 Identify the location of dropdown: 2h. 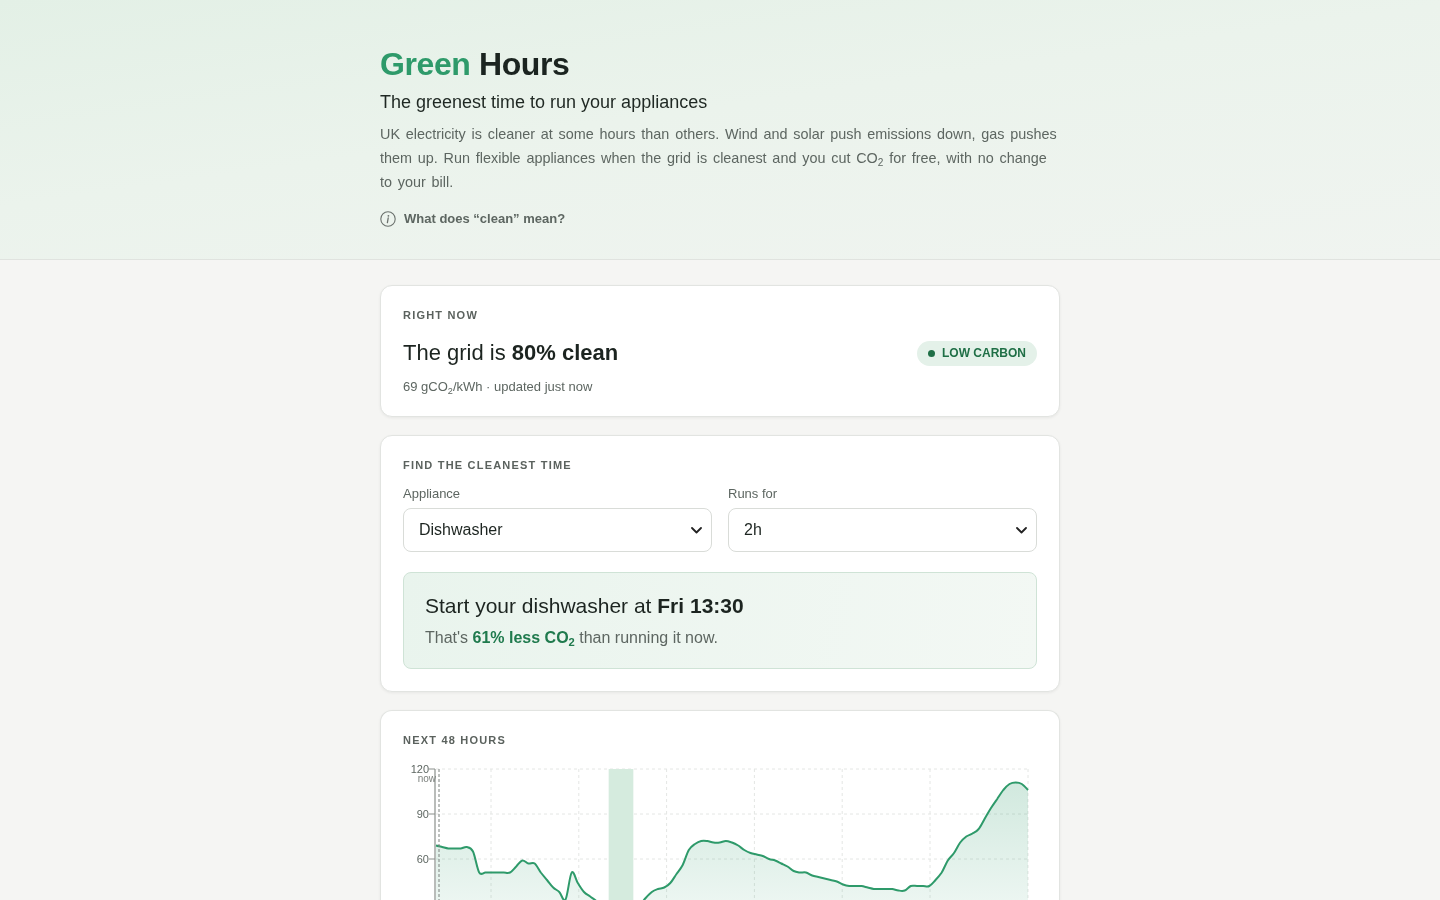
(882, 530).